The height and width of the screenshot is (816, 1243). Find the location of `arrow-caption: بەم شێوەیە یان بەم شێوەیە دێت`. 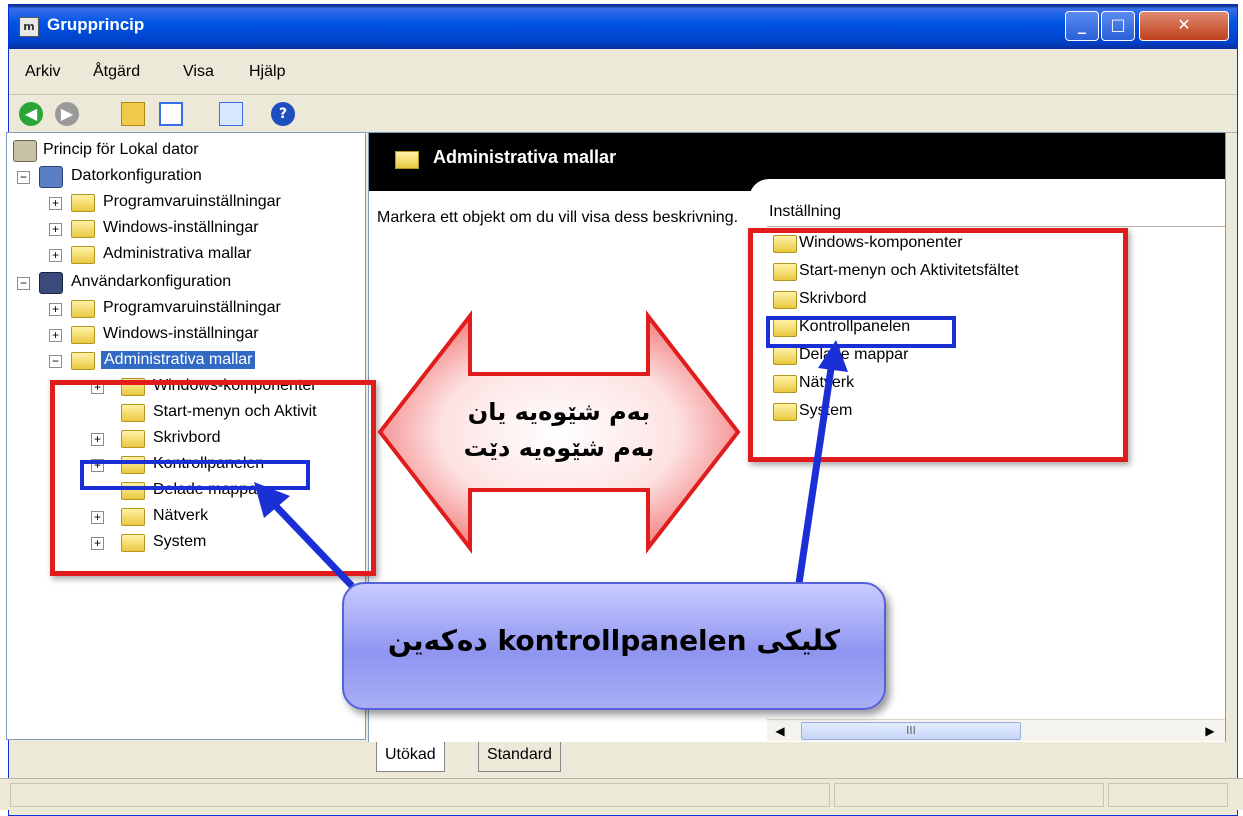

arrow-caption: بەم شێوەیە یان بەم شێوەیە دێت is located at coordinates (559, 430).